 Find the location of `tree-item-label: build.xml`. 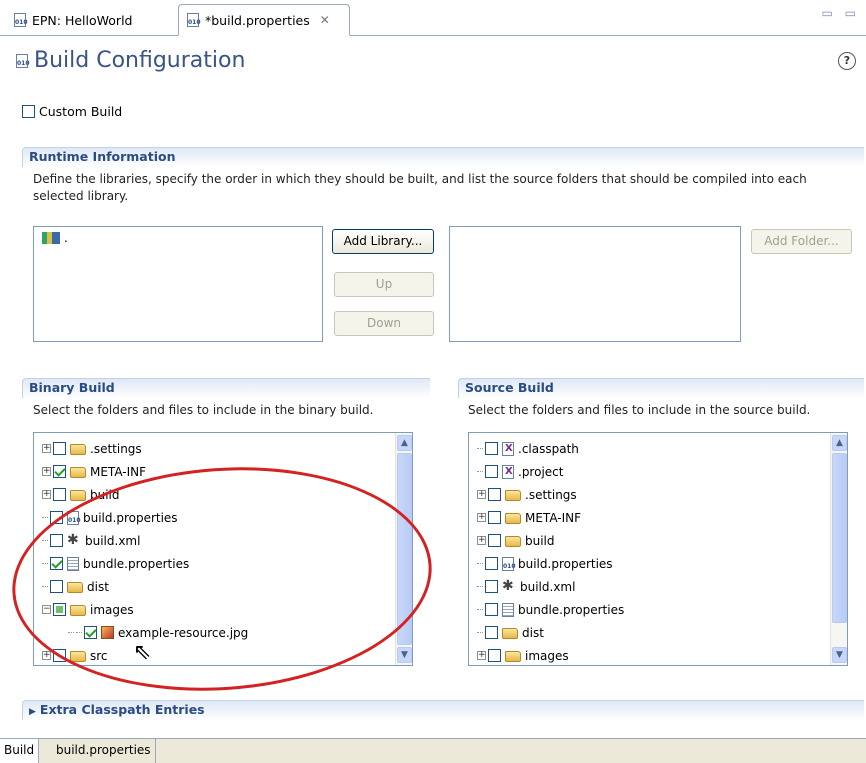

tree-item-label: build.xml is located at coordinates (113, 540).